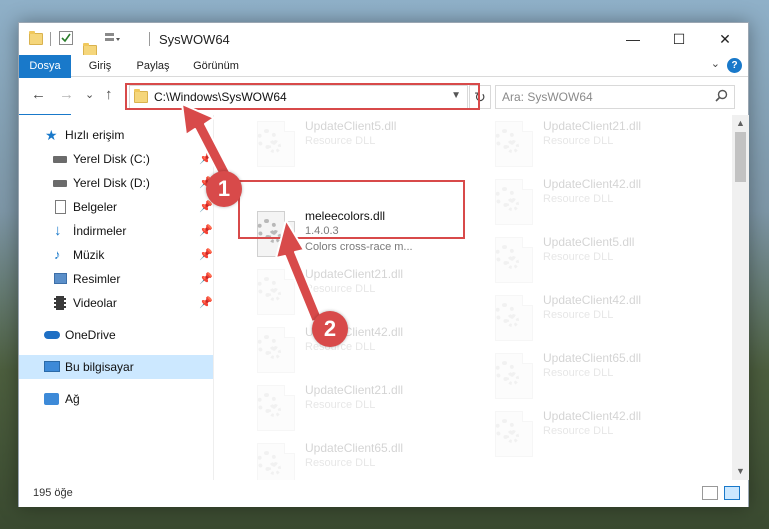  I want to click on ribbon-expand-icon: ⌄, so click(715, 63).